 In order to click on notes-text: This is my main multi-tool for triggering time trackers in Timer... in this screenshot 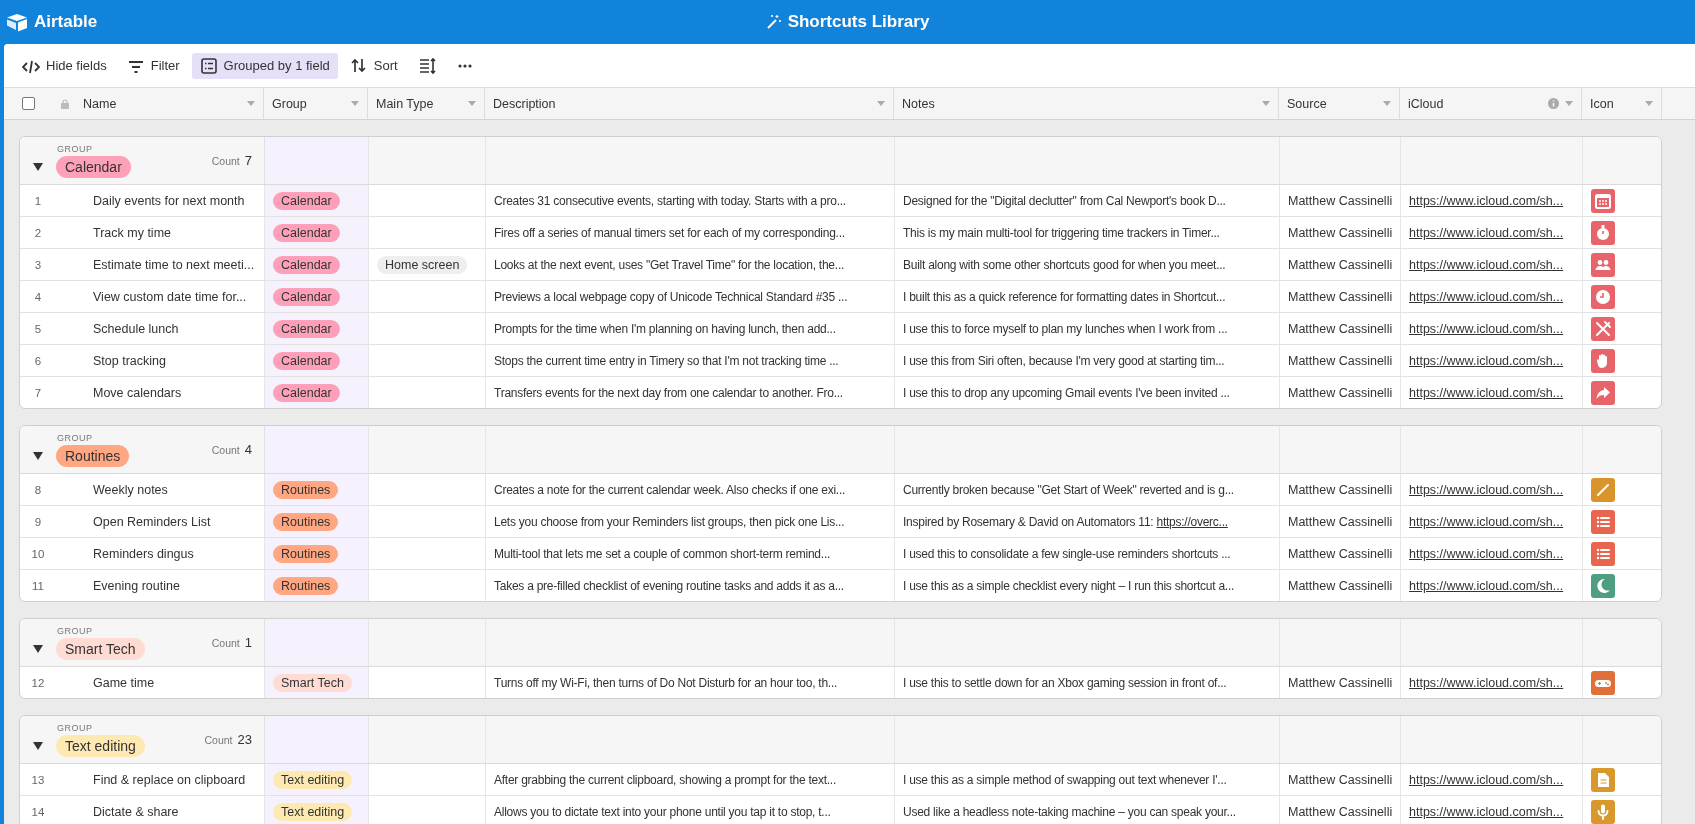, I will do `click(1061, 232)`.